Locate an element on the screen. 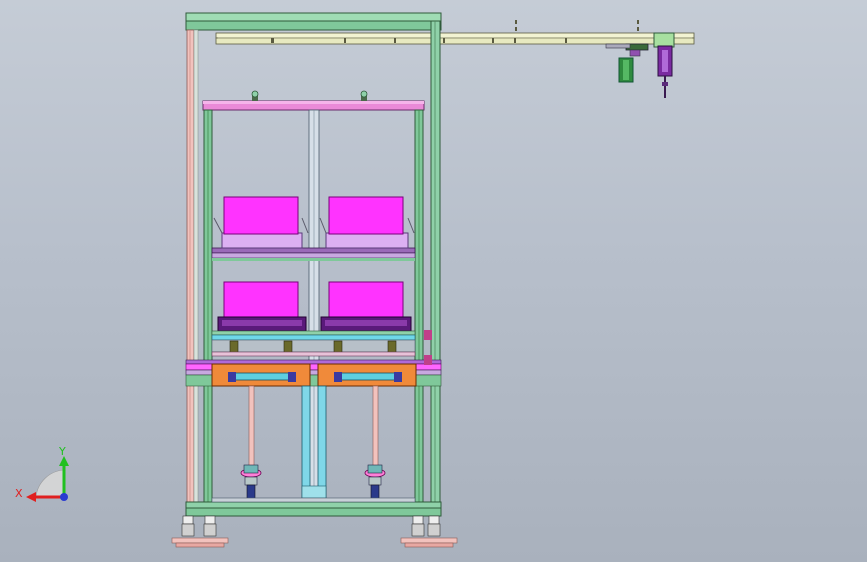  x-axis-label: X is located at coordinates (19, 493).